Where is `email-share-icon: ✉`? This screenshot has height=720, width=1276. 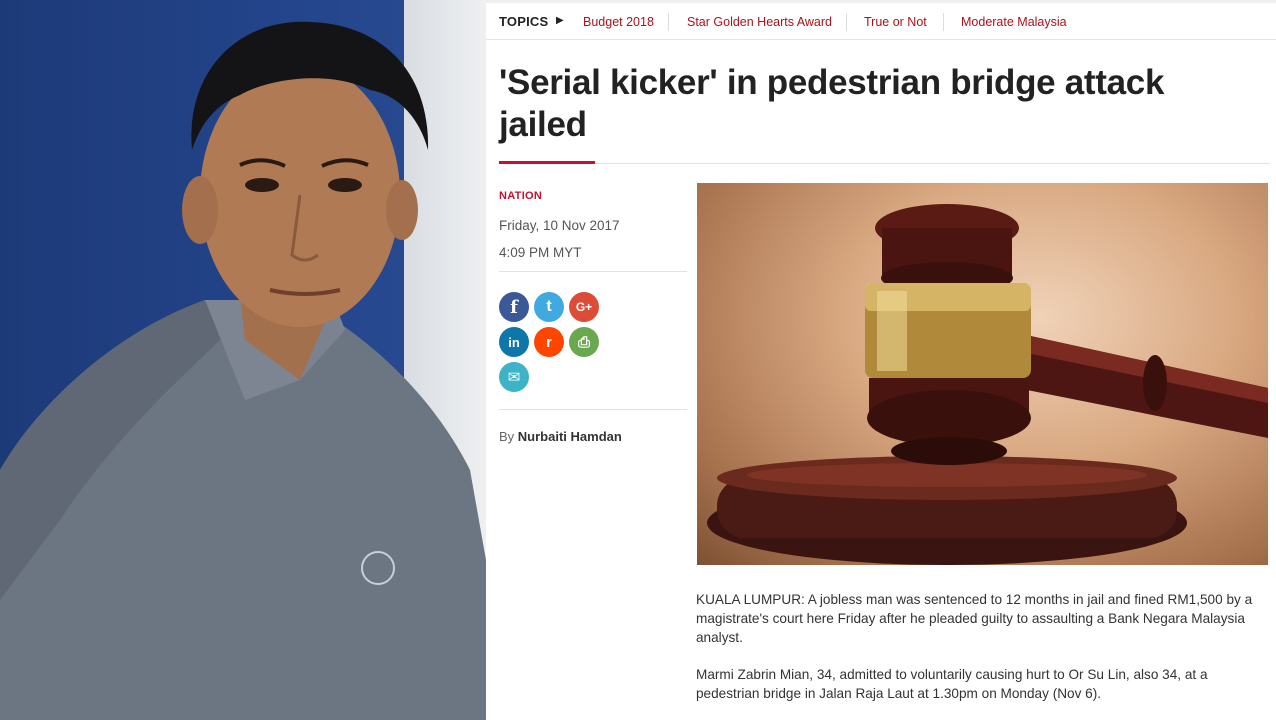
email-share-icon: ✉ is located at coordinates (514, 377).